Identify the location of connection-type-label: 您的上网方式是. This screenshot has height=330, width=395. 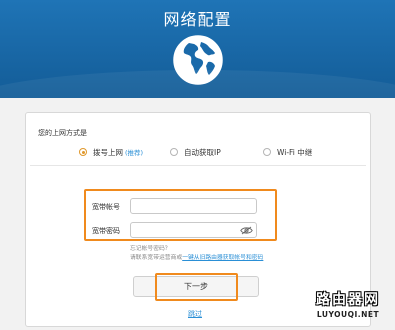
(62, 133).